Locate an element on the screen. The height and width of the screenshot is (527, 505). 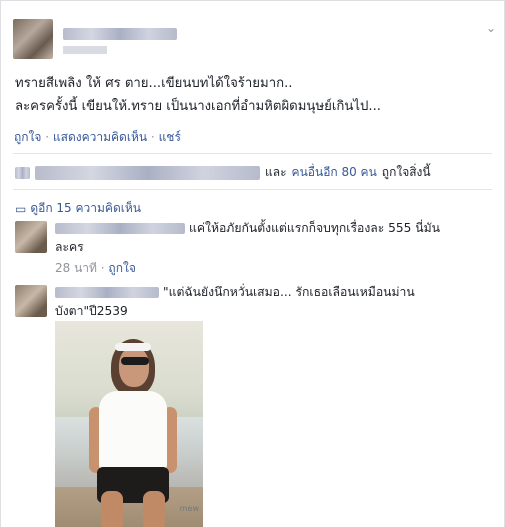
post-time-blurred is located at coordinates (85, 50).